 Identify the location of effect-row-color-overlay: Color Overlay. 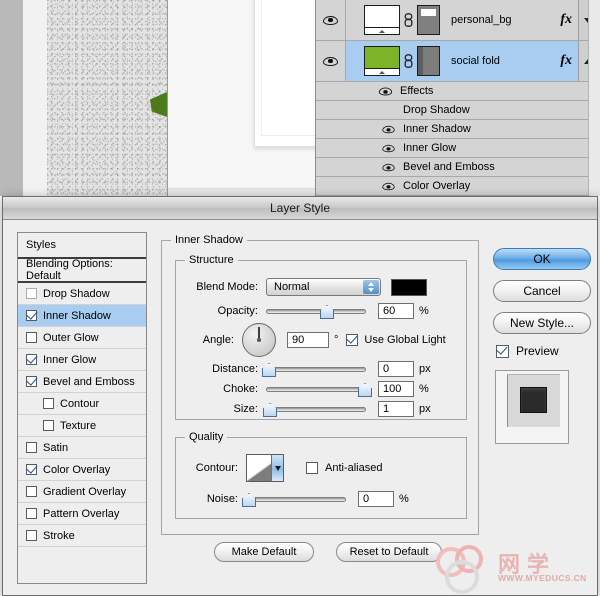
(458, 186).